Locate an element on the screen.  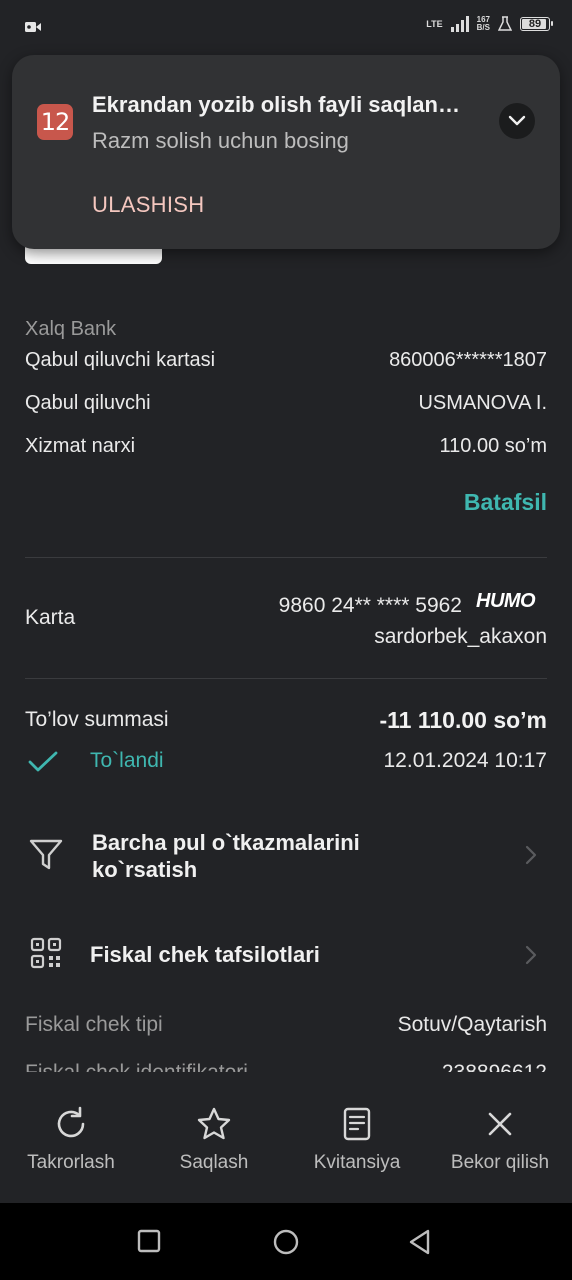
repeat-button: Takrorlash is located at coordinates (71, 1140).